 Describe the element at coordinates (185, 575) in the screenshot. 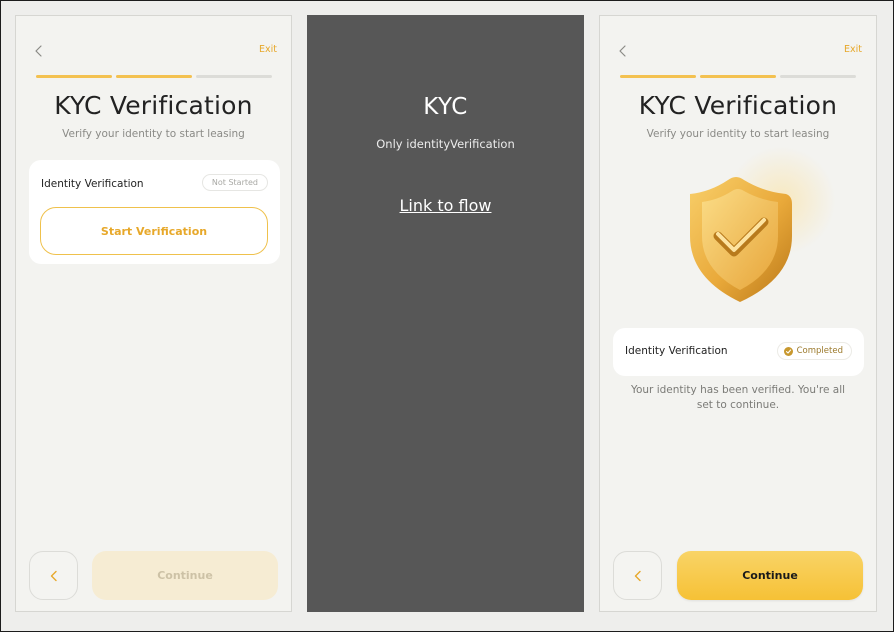

I see `continue-button-disabled: Continue` at that location.